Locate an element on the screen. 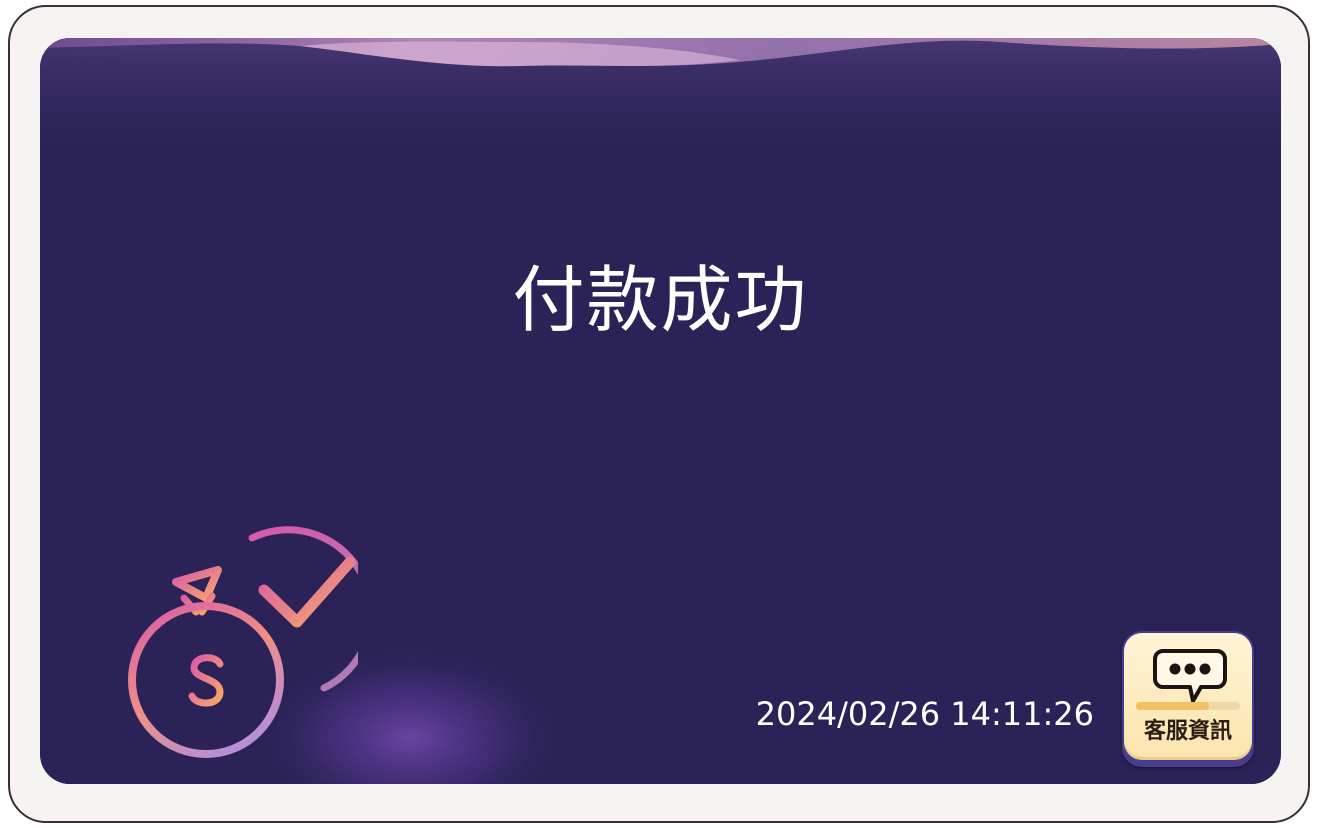 Image resolution: width=1318 pixels, height=828 pixels. customer-service-label: 客服資訊 is located at coordinates (1187, 731).